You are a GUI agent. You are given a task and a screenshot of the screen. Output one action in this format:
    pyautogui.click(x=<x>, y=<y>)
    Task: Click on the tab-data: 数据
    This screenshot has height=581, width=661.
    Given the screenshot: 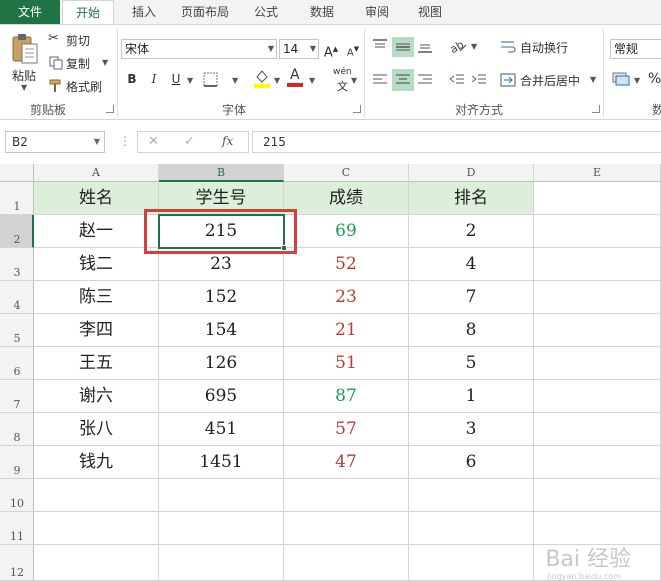 What is the action you would take?
    pyautogui.click(x=322, y=12)
    